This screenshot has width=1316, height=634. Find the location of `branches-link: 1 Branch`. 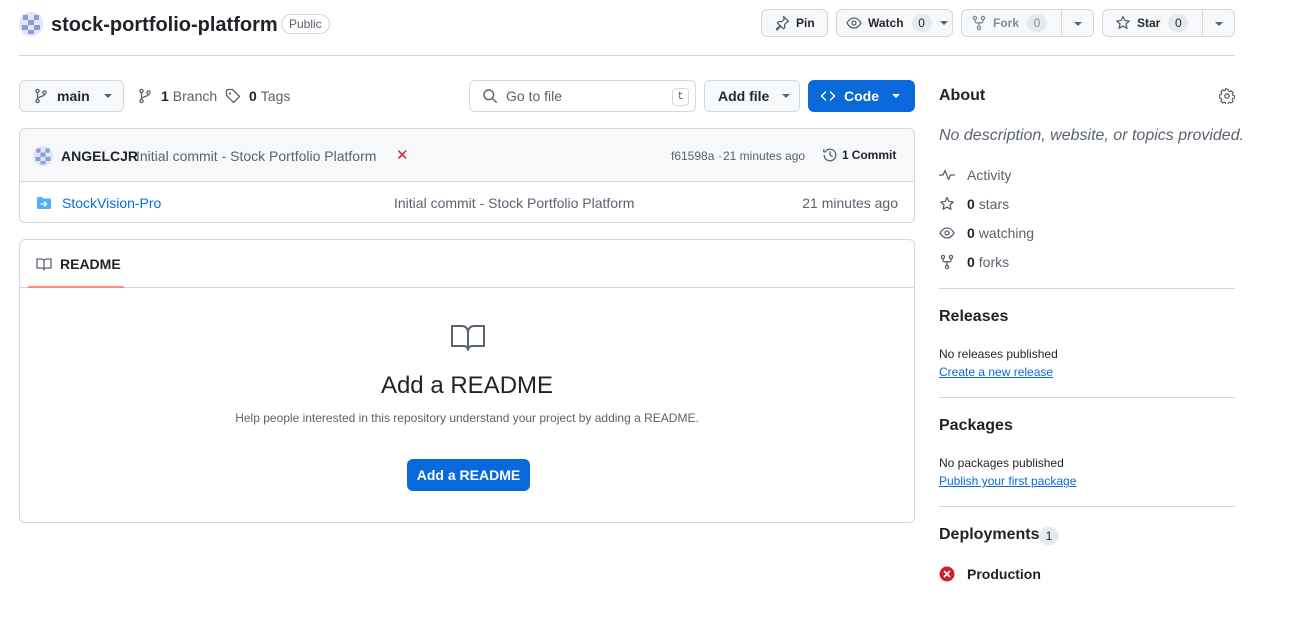

branches-link: 1 Branch is located at coordinates (177, 96).